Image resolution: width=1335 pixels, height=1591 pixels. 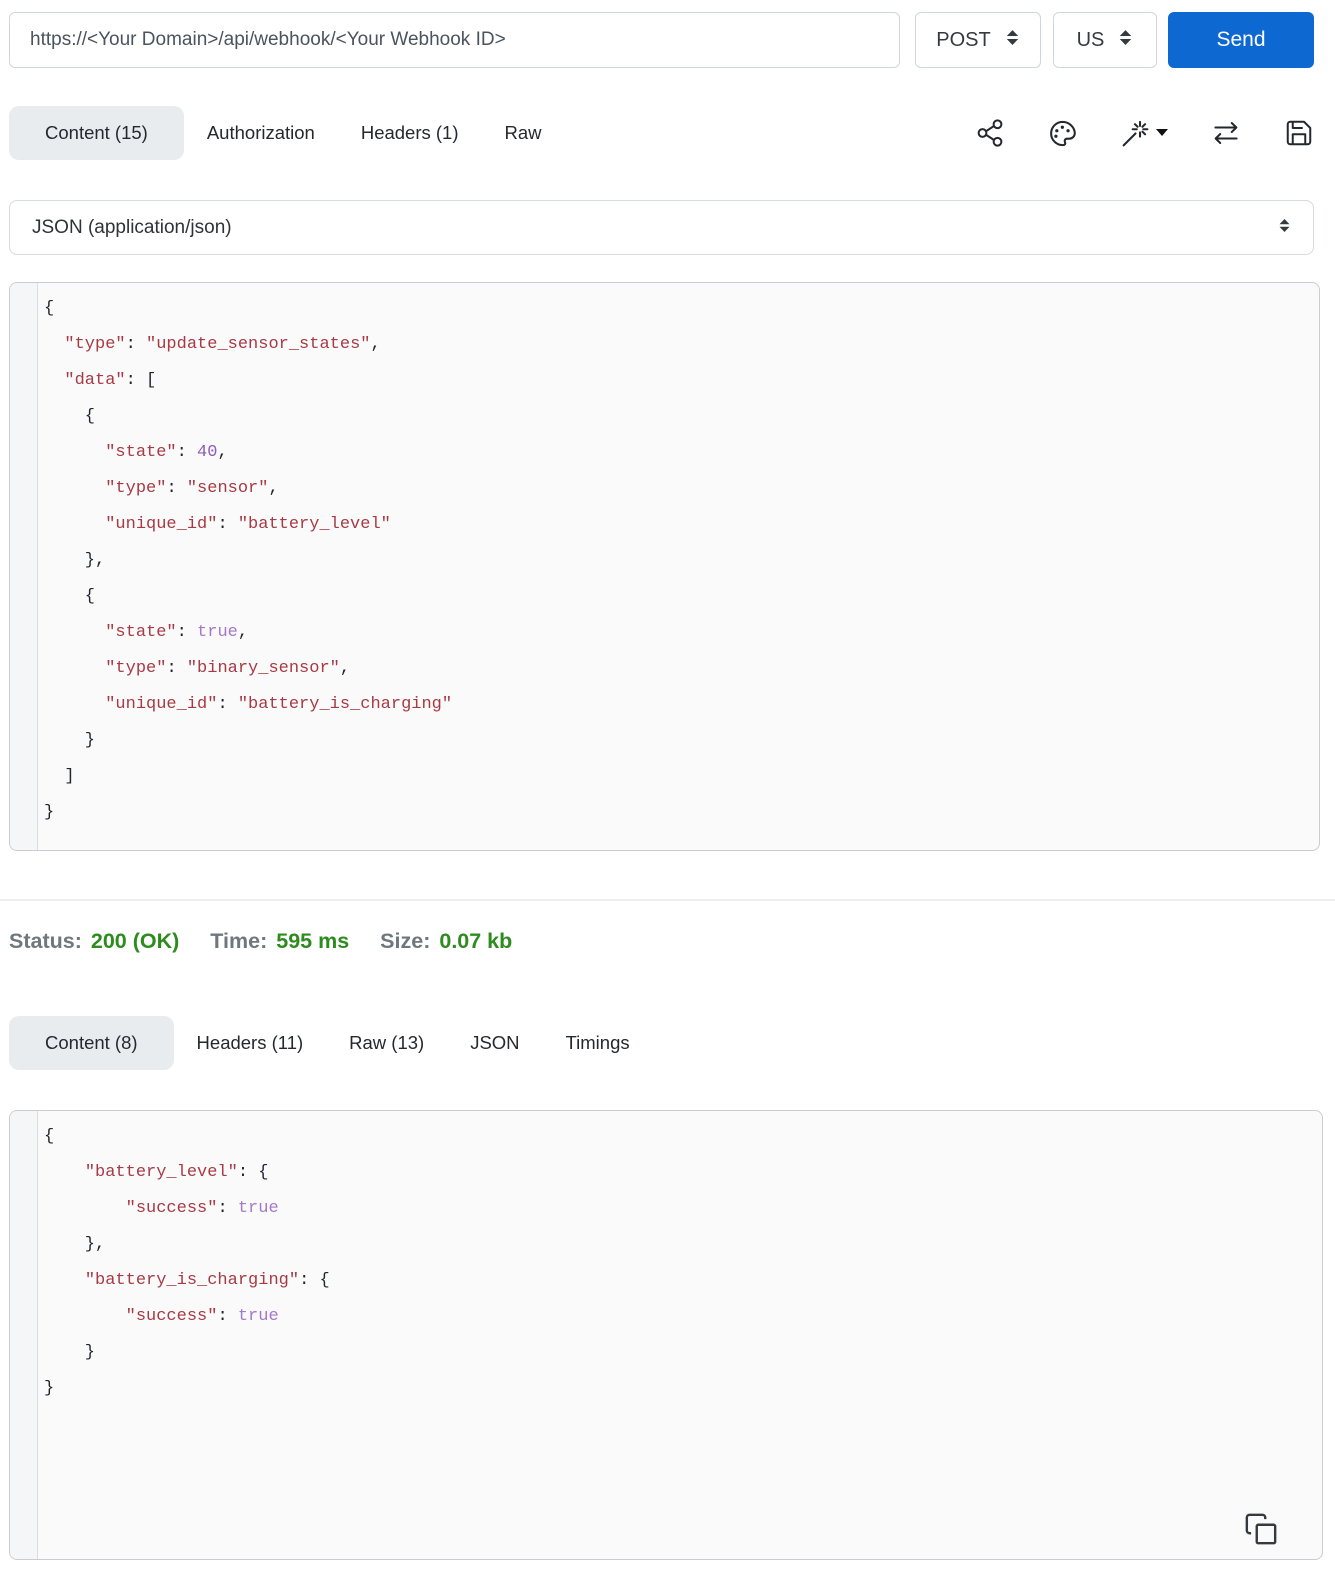 I want to click on url-input, so click(x=454, y=40).